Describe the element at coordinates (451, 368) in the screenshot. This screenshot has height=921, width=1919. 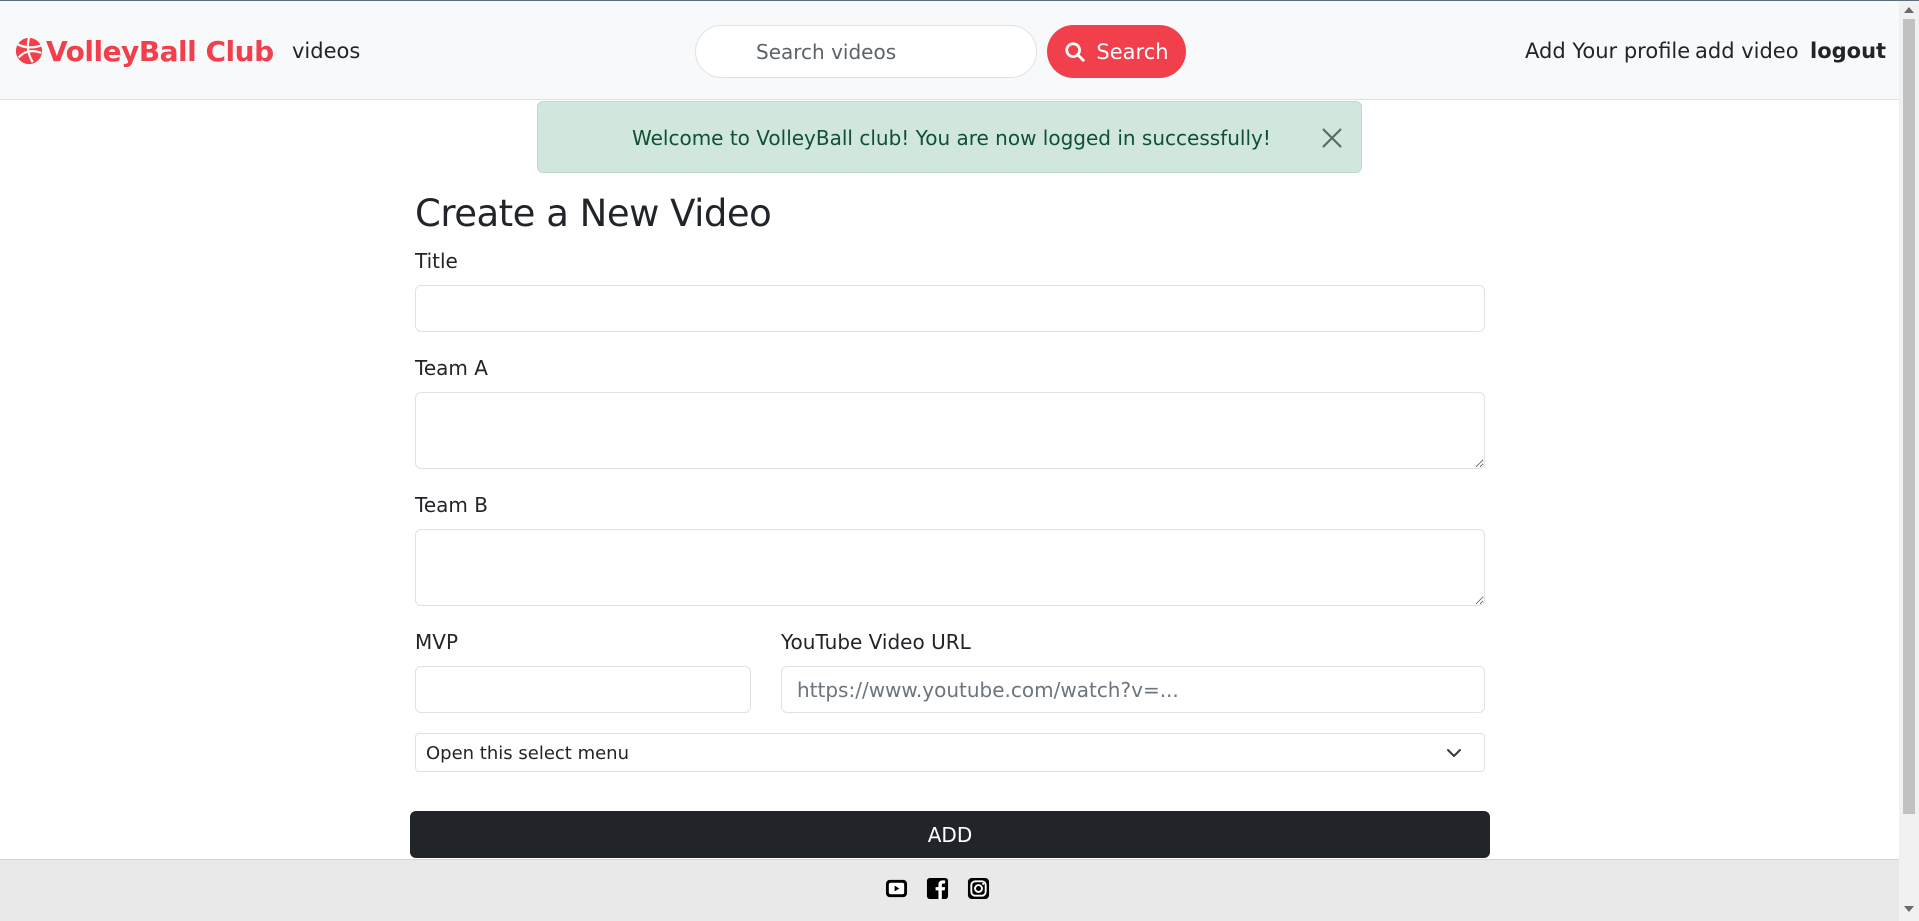
I see `team-a-label: Team A` at that location.